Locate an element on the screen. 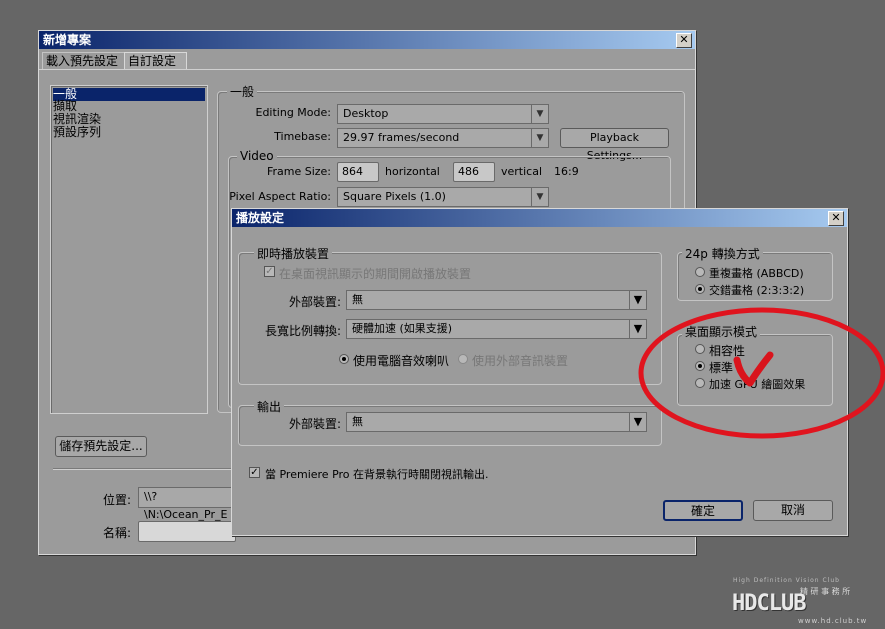  watermark-logo: HDCLUB is located at coordinates (769, 603).